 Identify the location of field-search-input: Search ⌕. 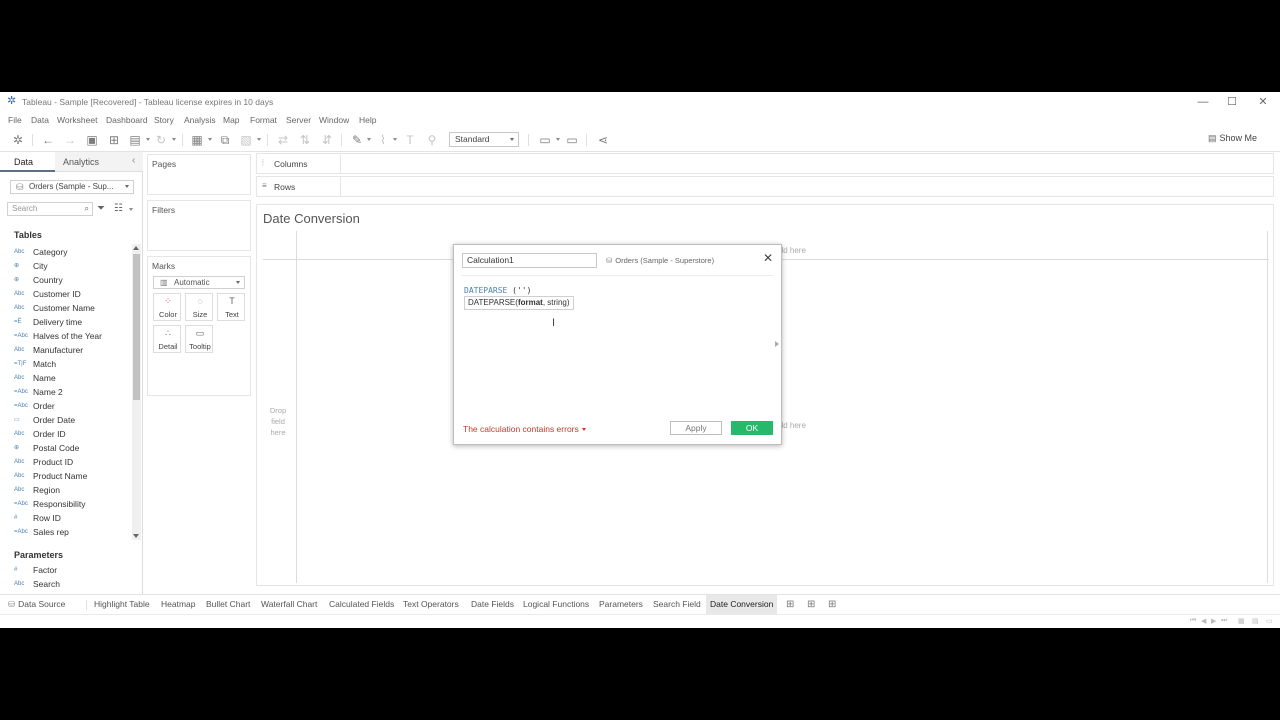
(50, 209).